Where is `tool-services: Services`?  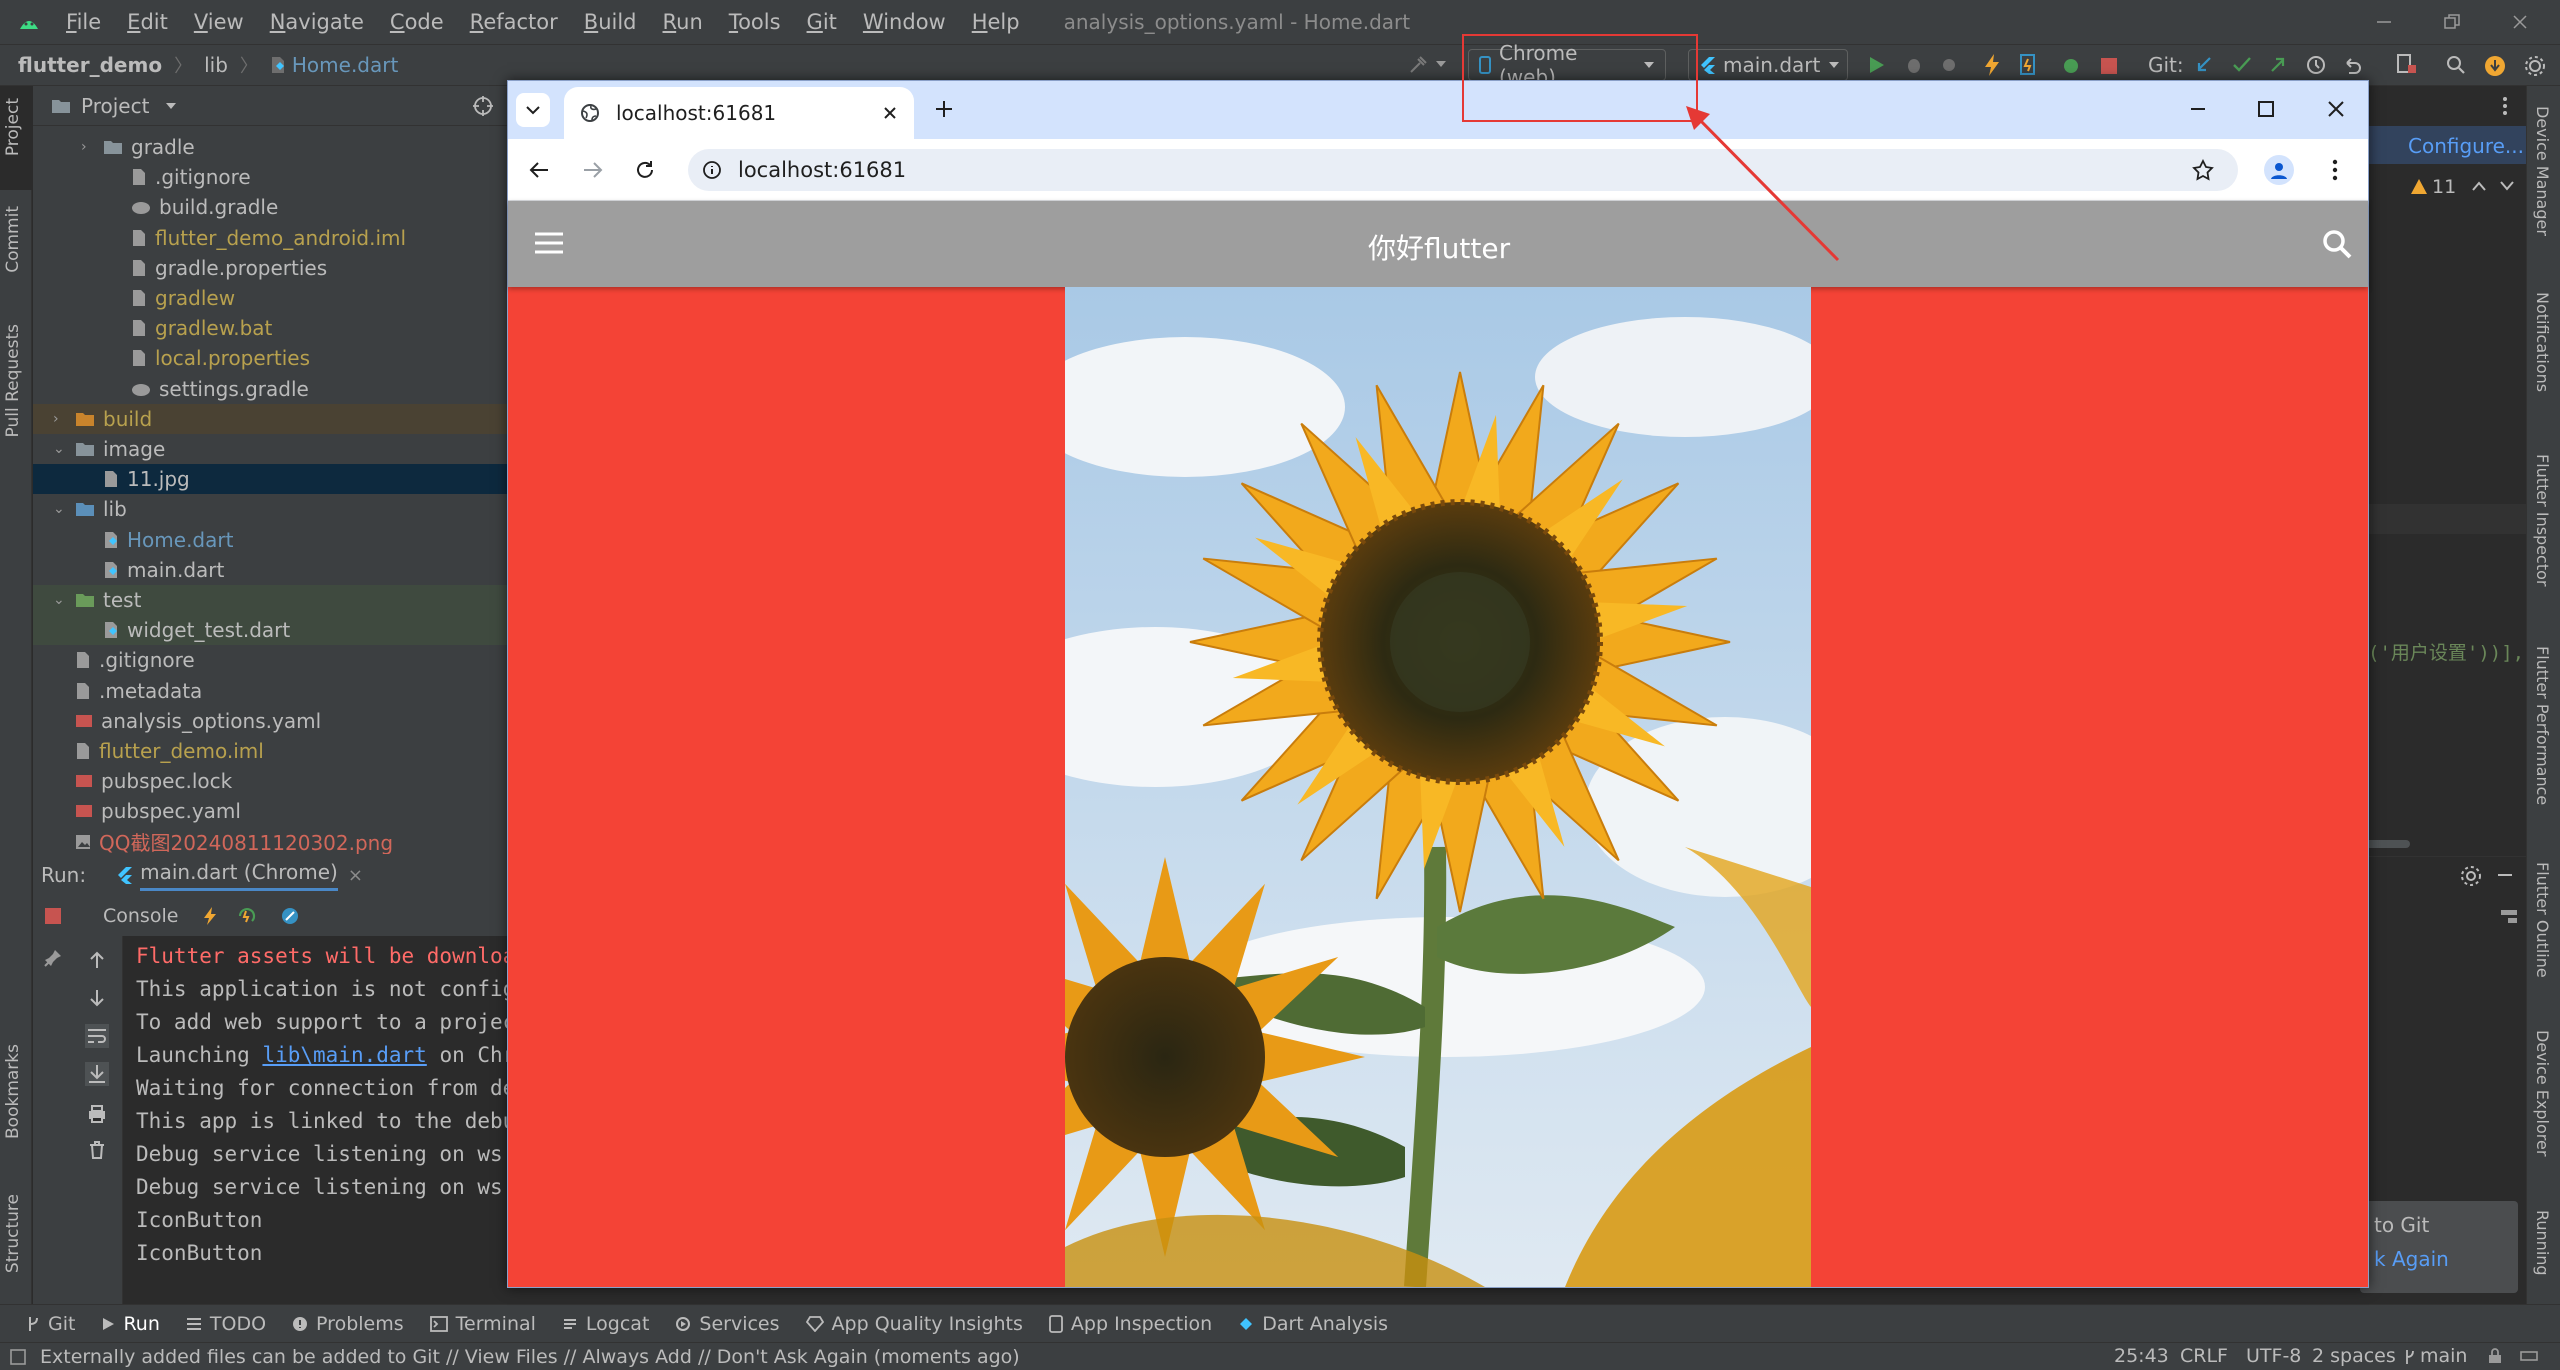 tool-services: Services is located at coordinates (727, 1324).